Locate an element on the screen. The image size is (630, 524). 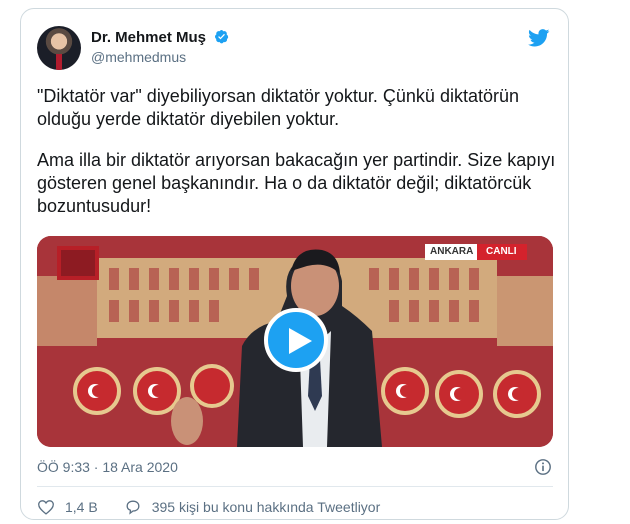
comment-icon is located at coordinates (133, 507).